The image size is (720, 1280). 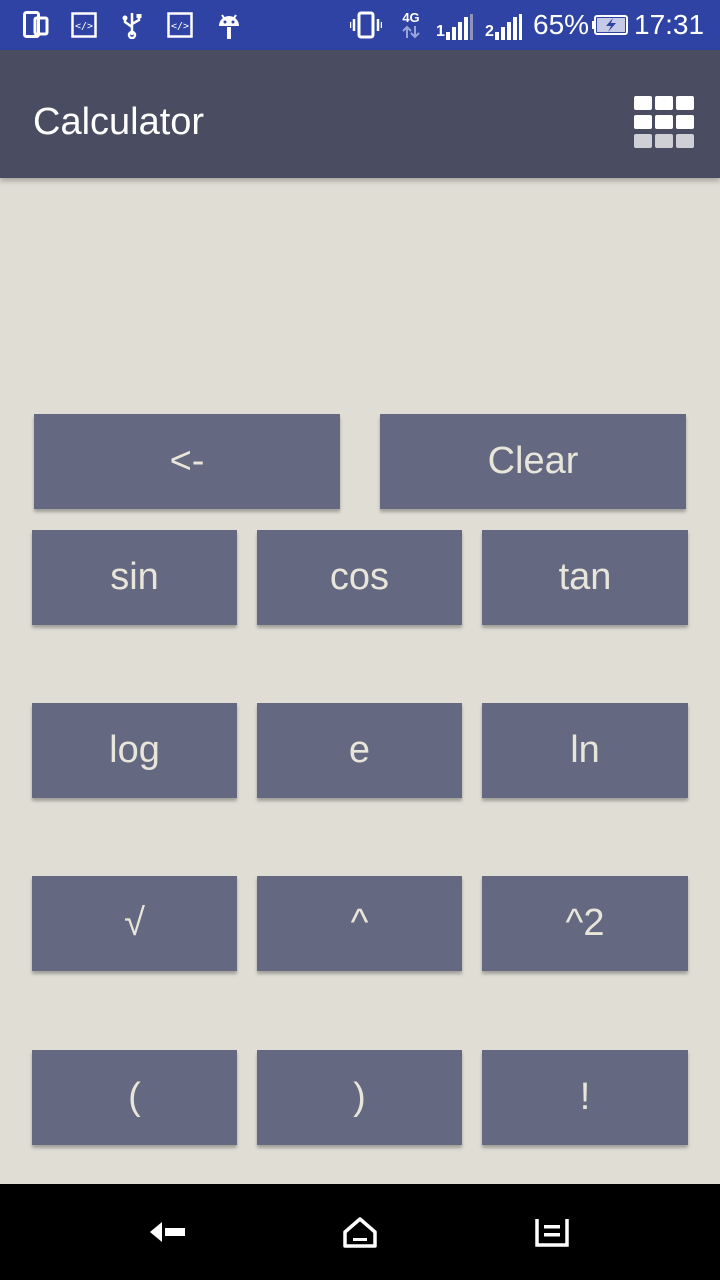 I want to click on android-icon, so click(x=229, y=25).